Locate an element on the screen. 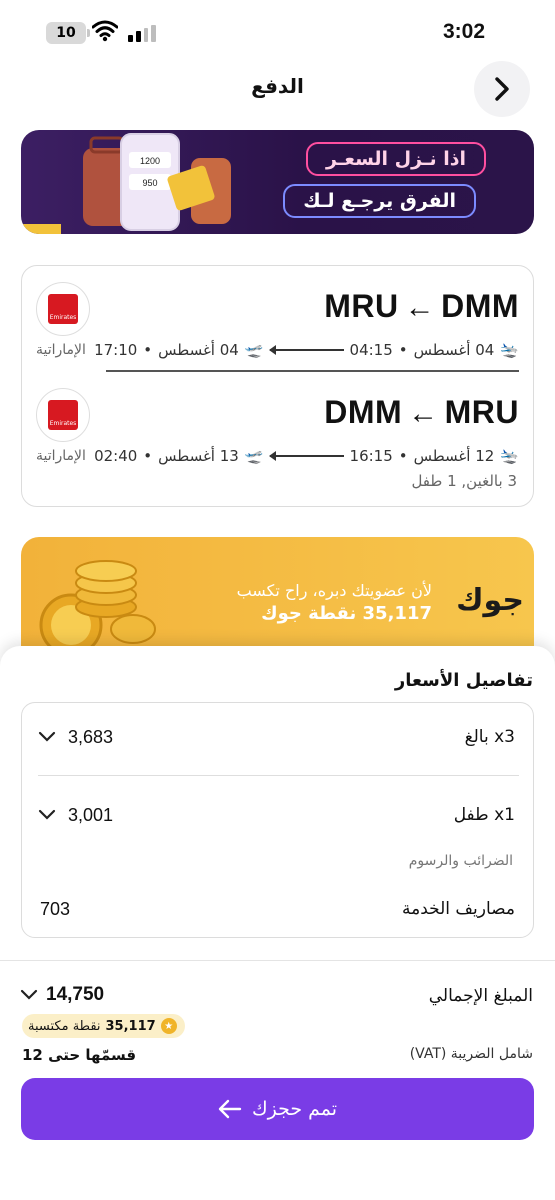 Image resolution: width=555 pixels, height=1200 pixels. row-label: x3 بالغ is located at coordinates (489, 737).